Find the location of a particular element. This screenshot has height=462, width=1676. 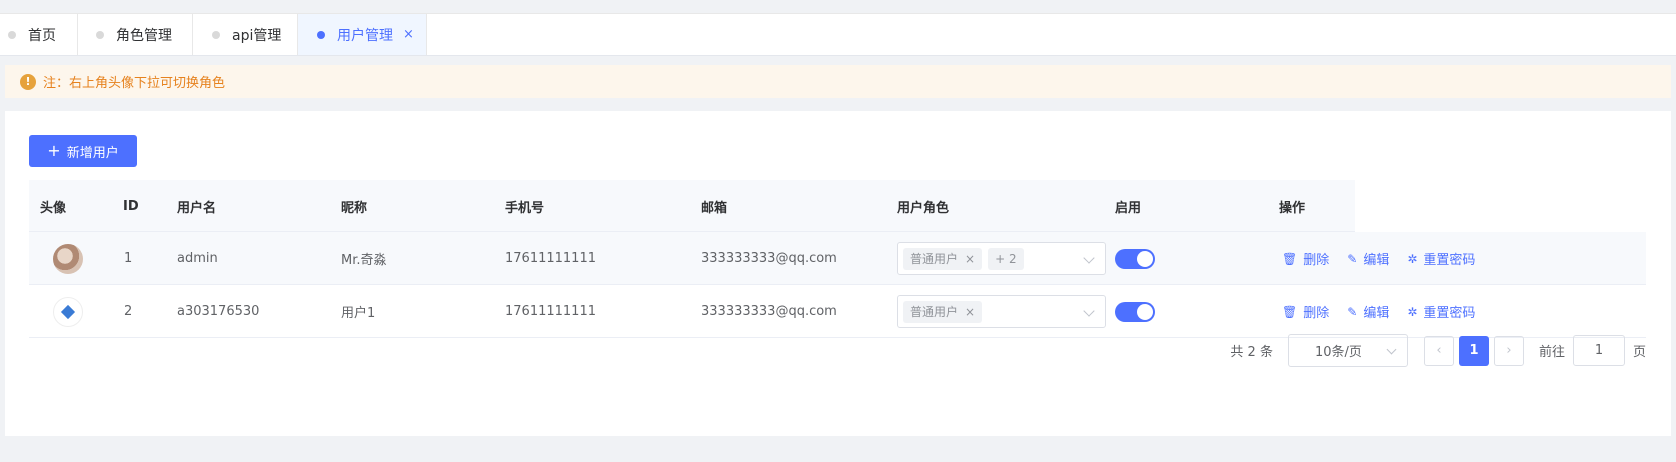

cell-id: 1 is located at coordinates (128, 258).